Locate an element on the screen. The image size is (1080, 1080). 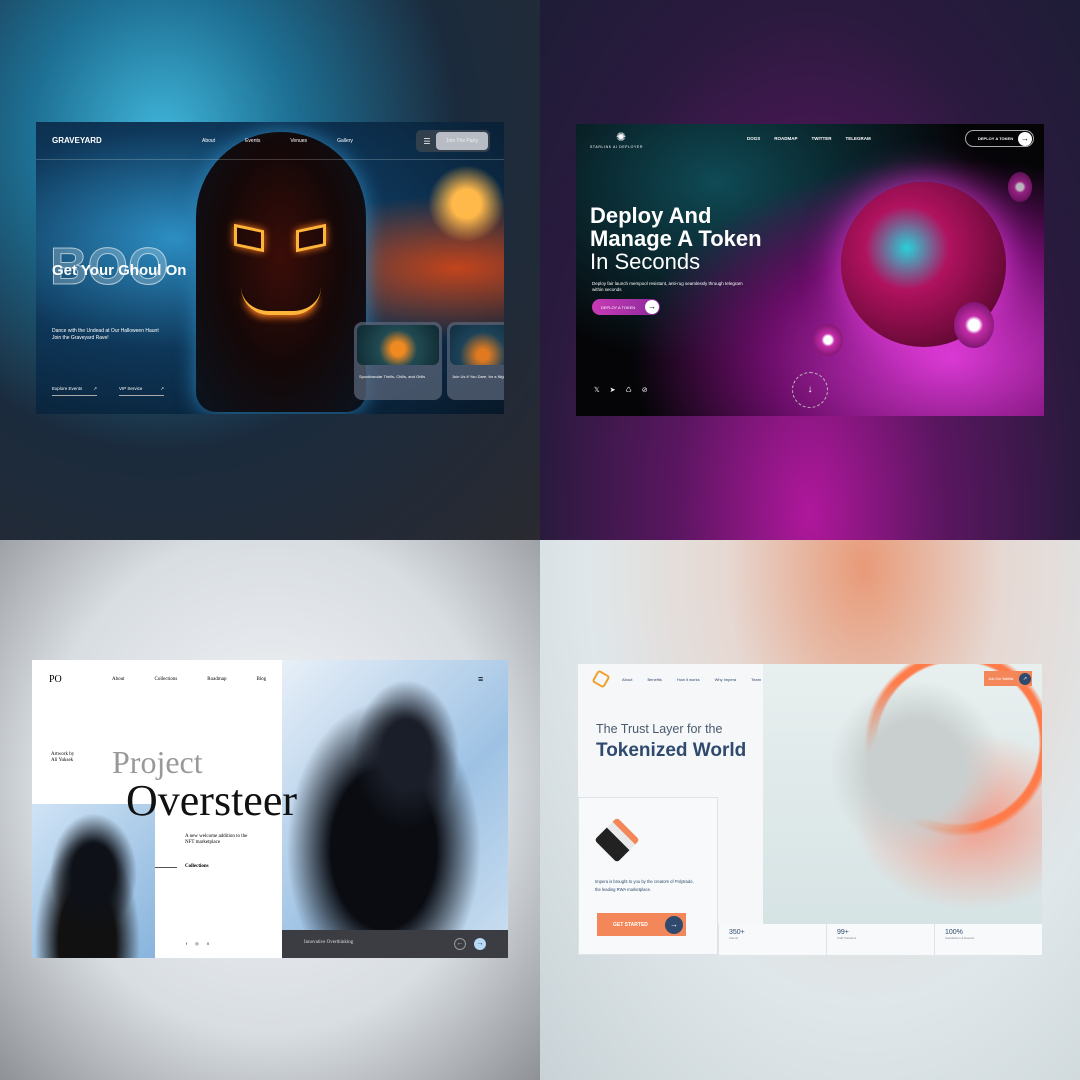
headline-line-1: The Trust Layer for the is located at coordinates (659, 729).